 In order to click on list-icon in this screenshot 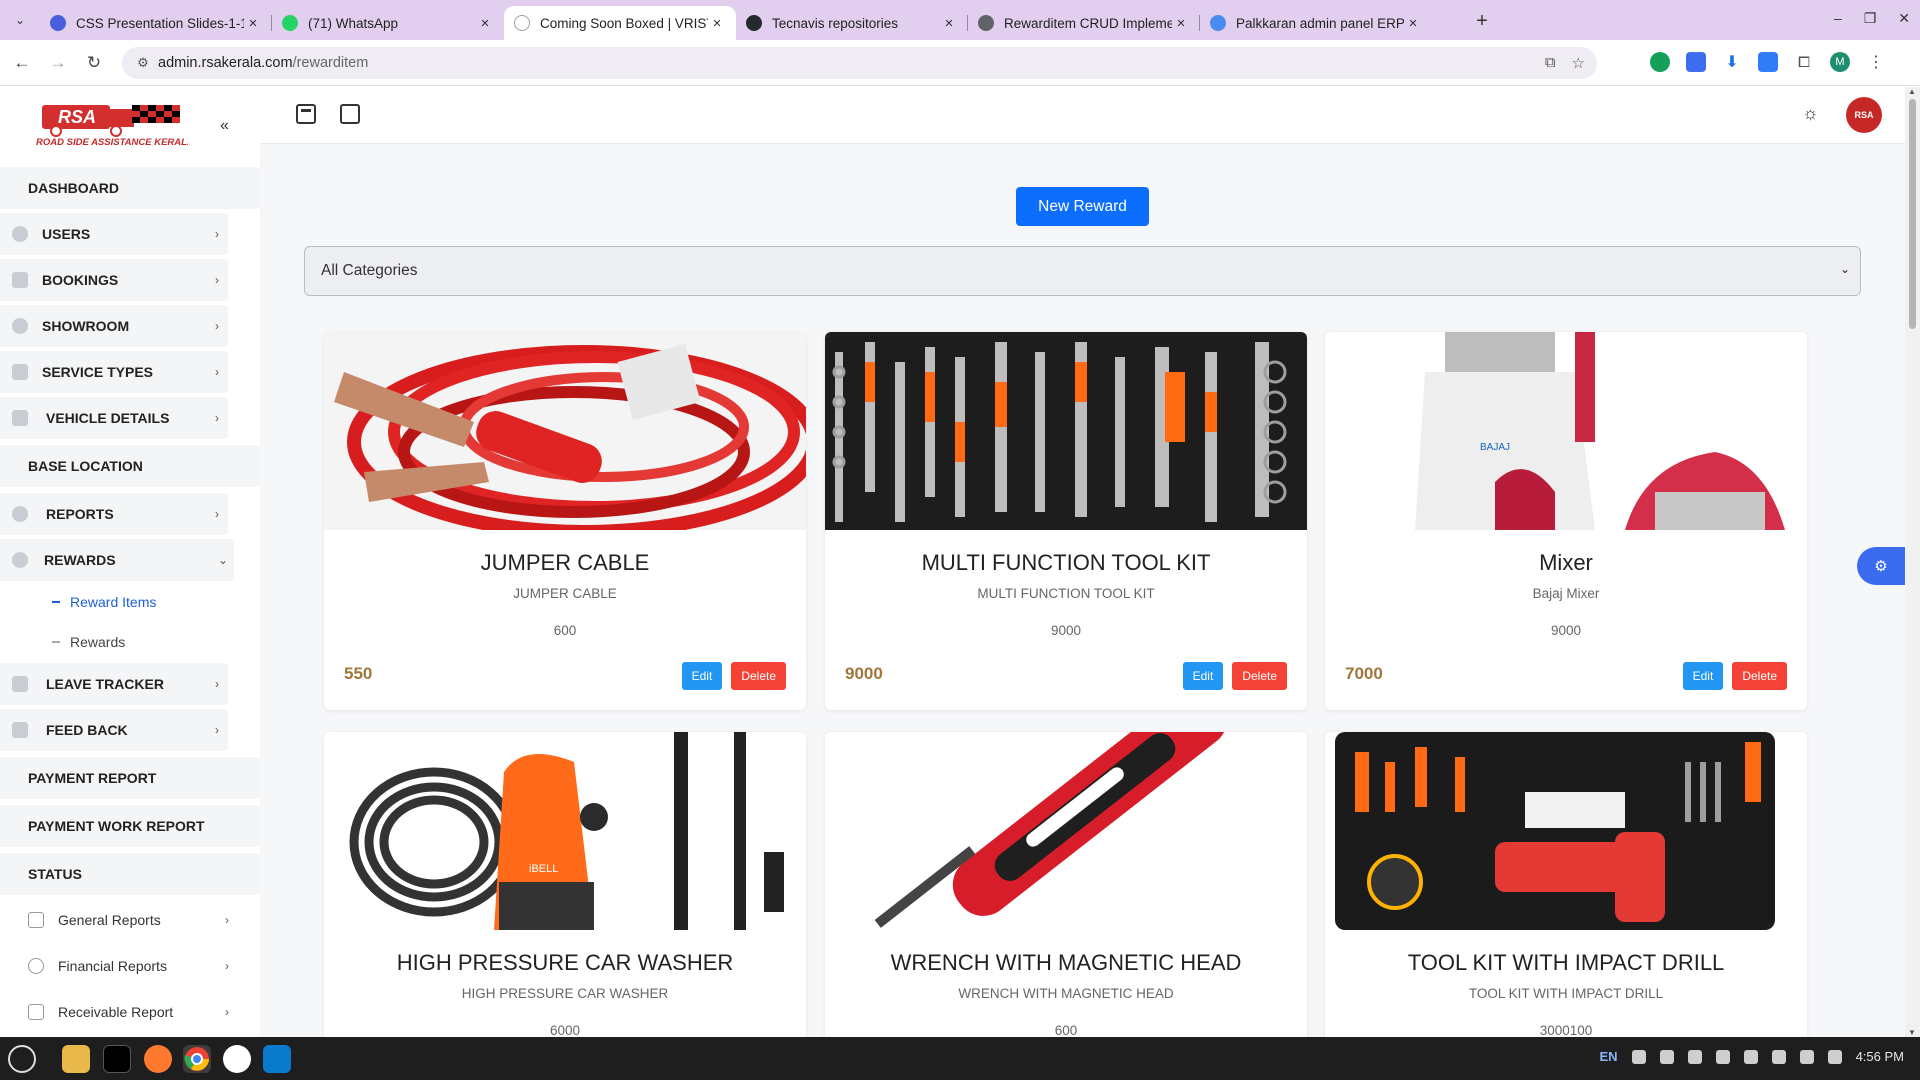, I will do `click(20, 372)`.